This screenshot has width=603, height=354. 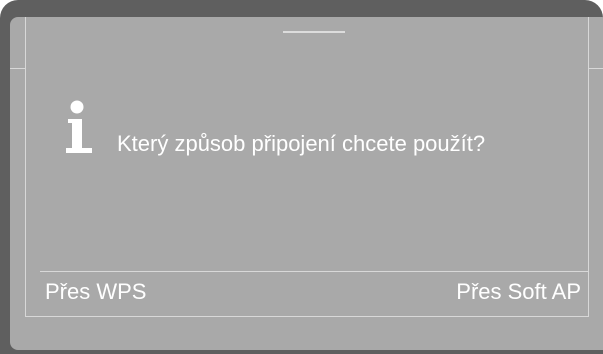 What do you see at coordinates (301, 143) in the screenshot?
I see `dialog-message: Který způsob připojení chcete použít?` at bounding box center [301, 143].